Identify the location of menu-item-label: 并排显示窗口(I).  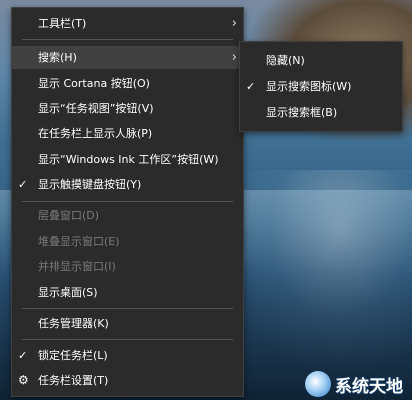
(77, 266).